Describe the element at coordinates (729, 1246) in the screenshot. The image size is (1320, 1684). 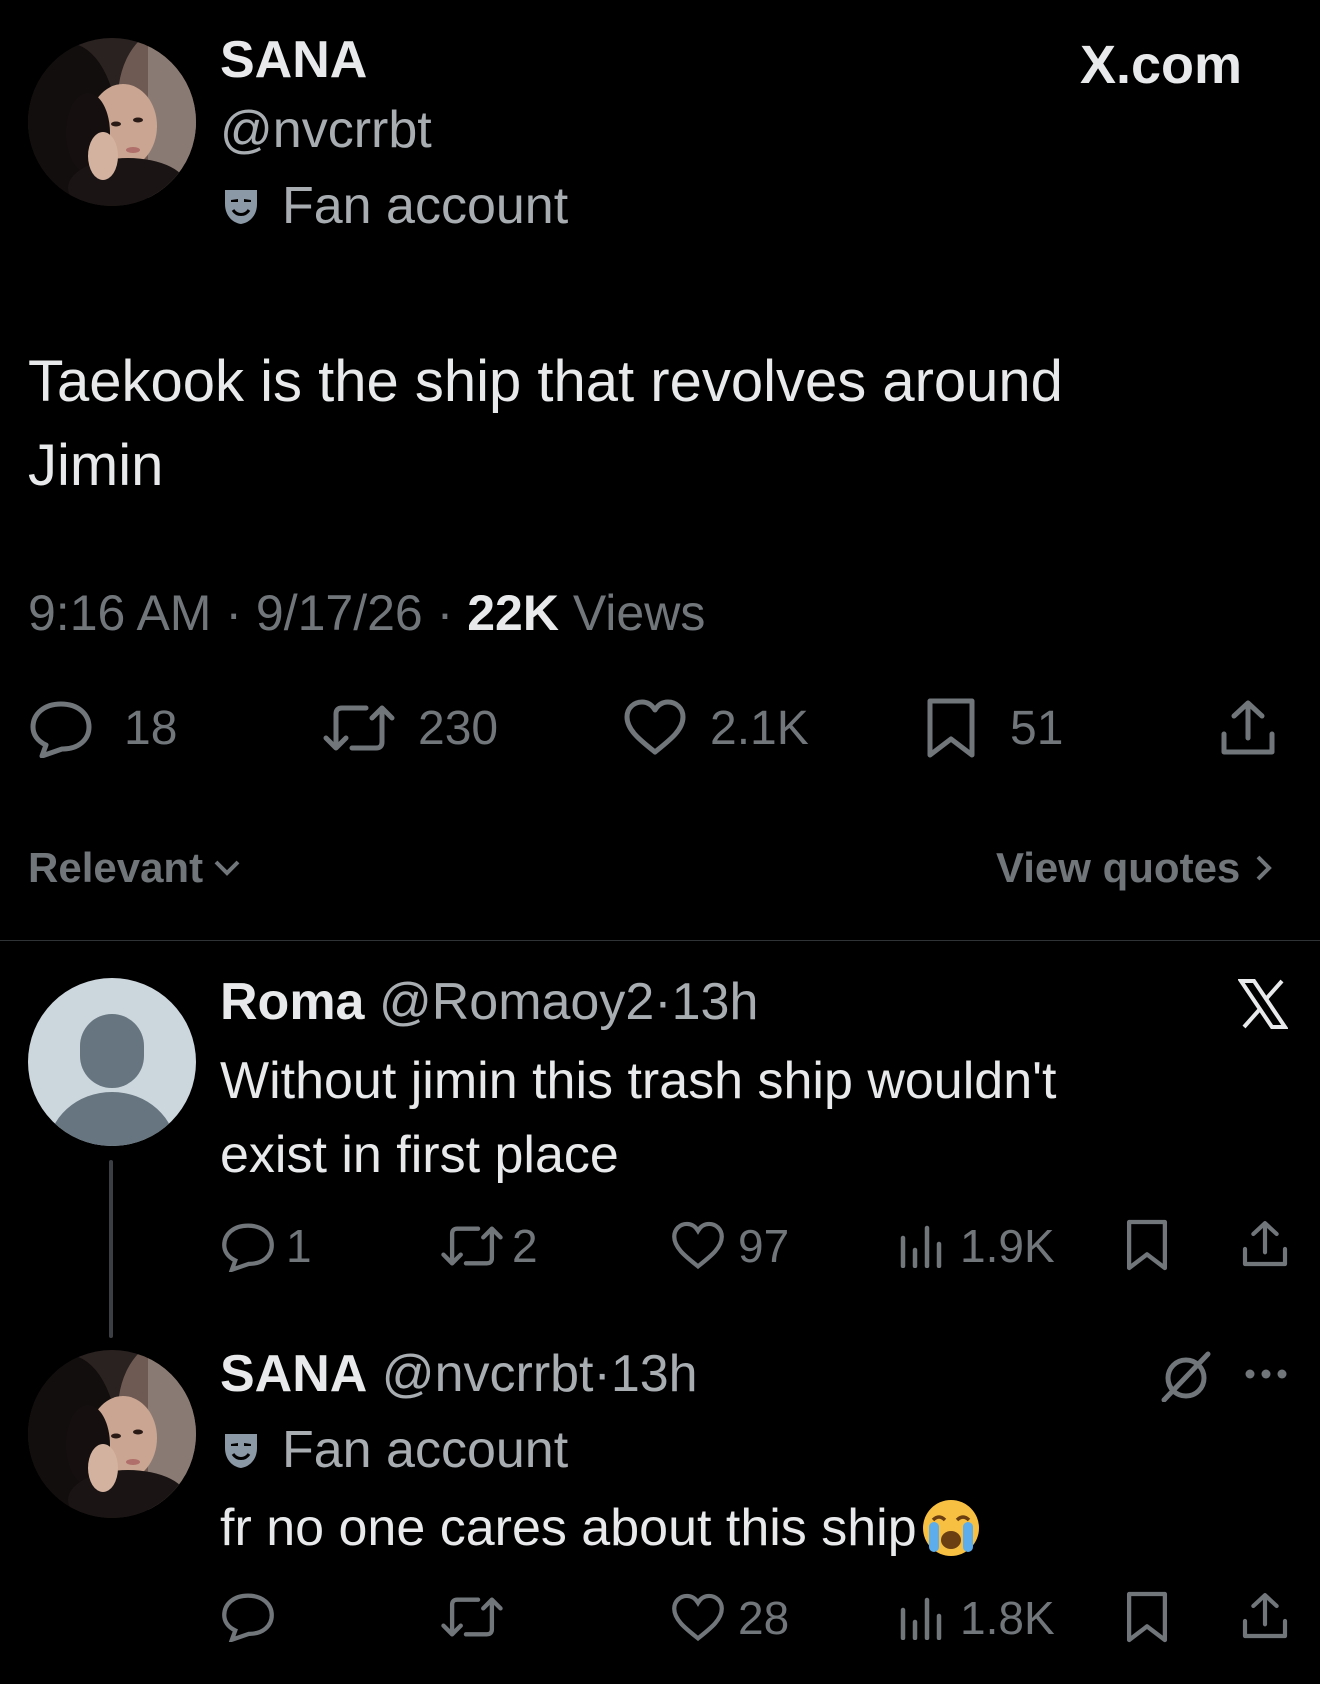
I see `reply1-like-button: 97` at that location.